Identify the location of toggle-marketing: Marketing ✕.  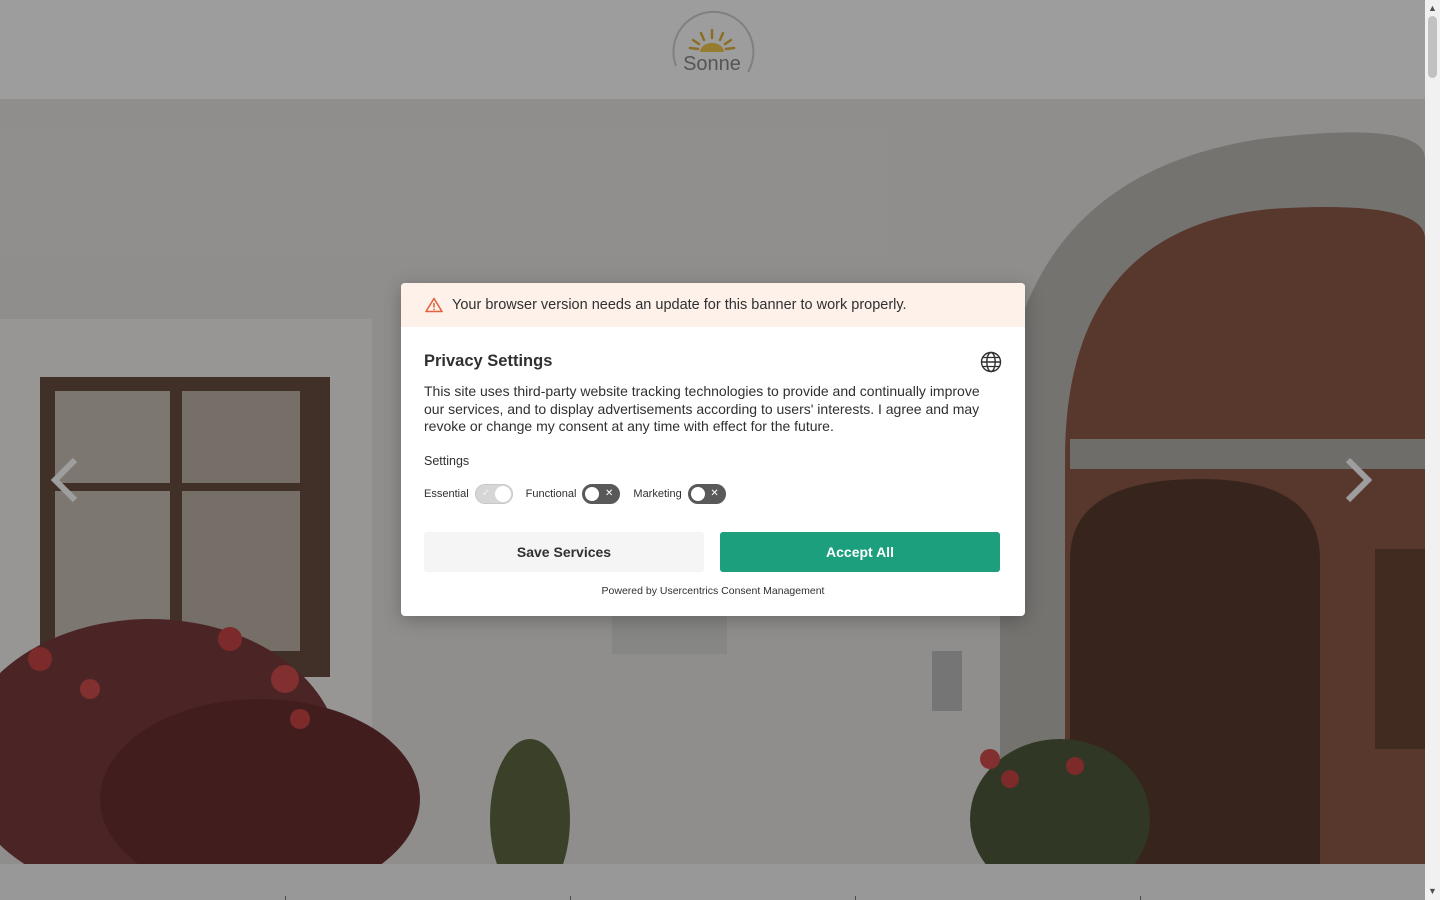
(679, 493).